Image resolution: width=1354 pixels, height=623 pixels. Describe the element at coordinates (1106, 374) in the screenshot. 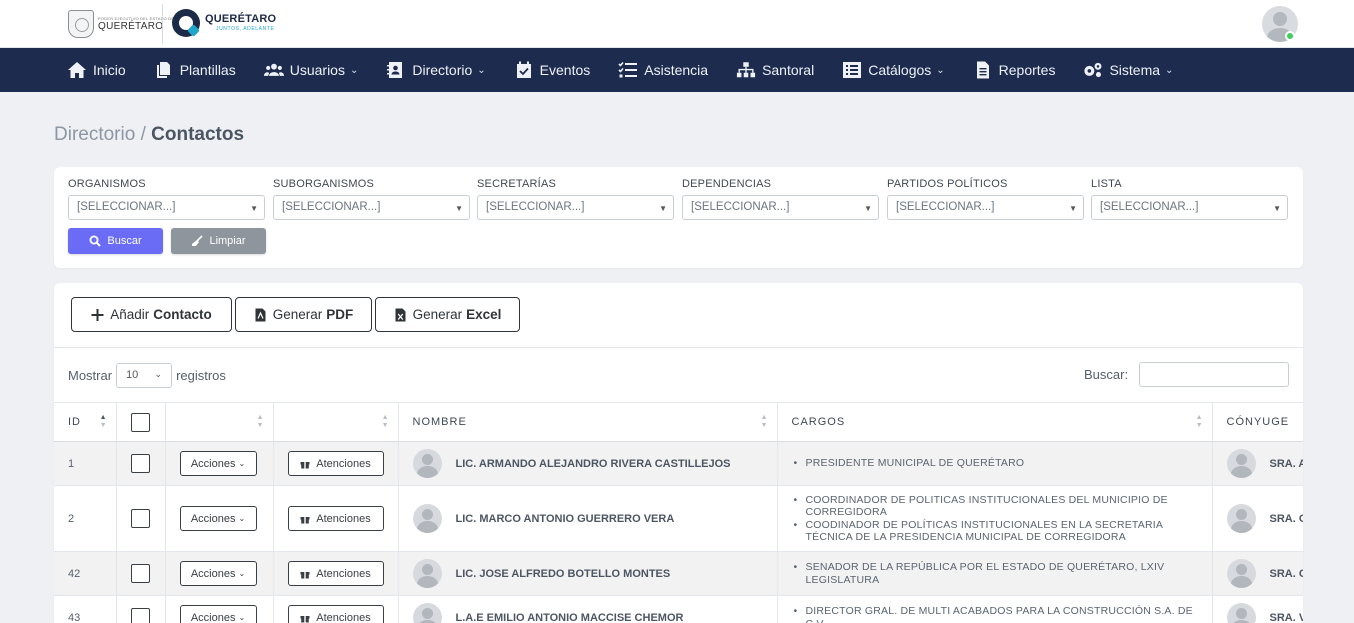

I see `table-search-label: Buscar:` at that location.